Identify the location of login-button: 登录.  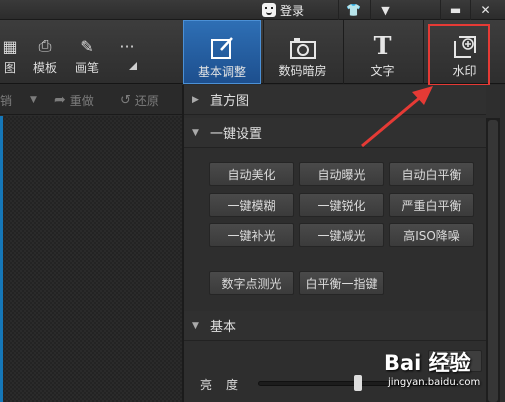
(283, 10).